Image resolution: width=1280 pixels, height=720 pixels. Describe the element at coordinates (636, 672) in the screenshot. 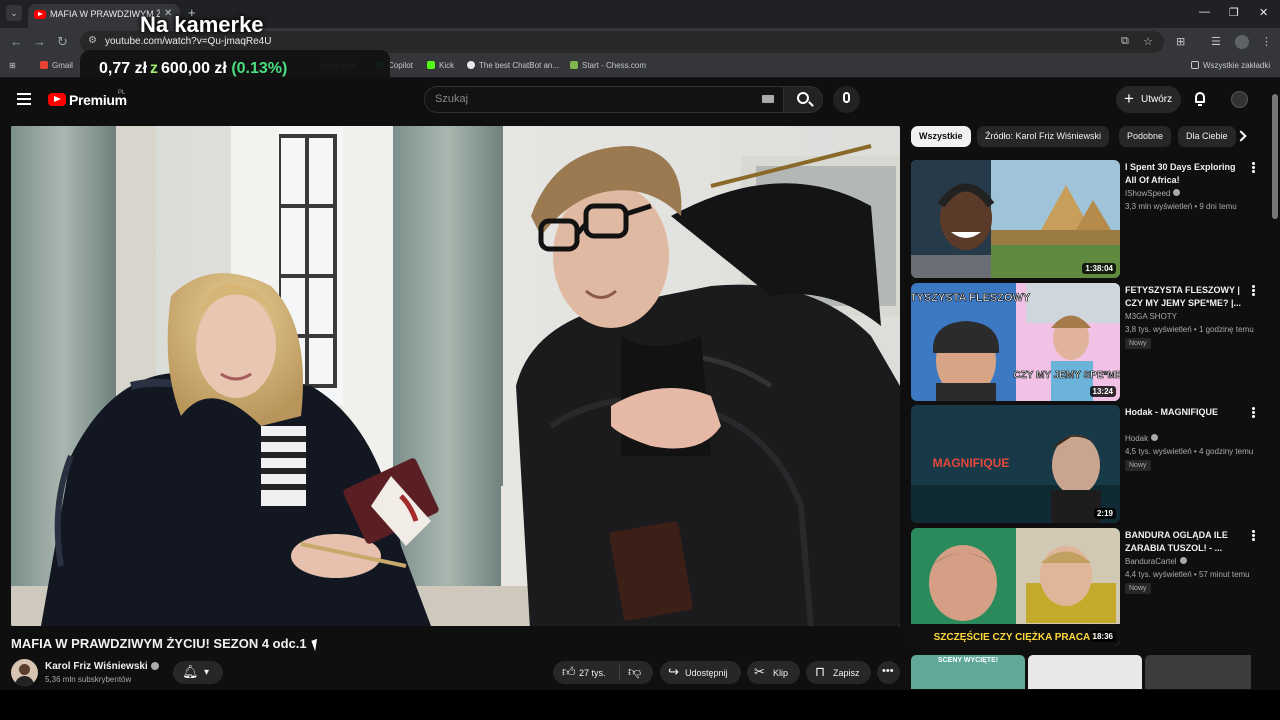

I see `dislike-button: 👎︎` at that location.